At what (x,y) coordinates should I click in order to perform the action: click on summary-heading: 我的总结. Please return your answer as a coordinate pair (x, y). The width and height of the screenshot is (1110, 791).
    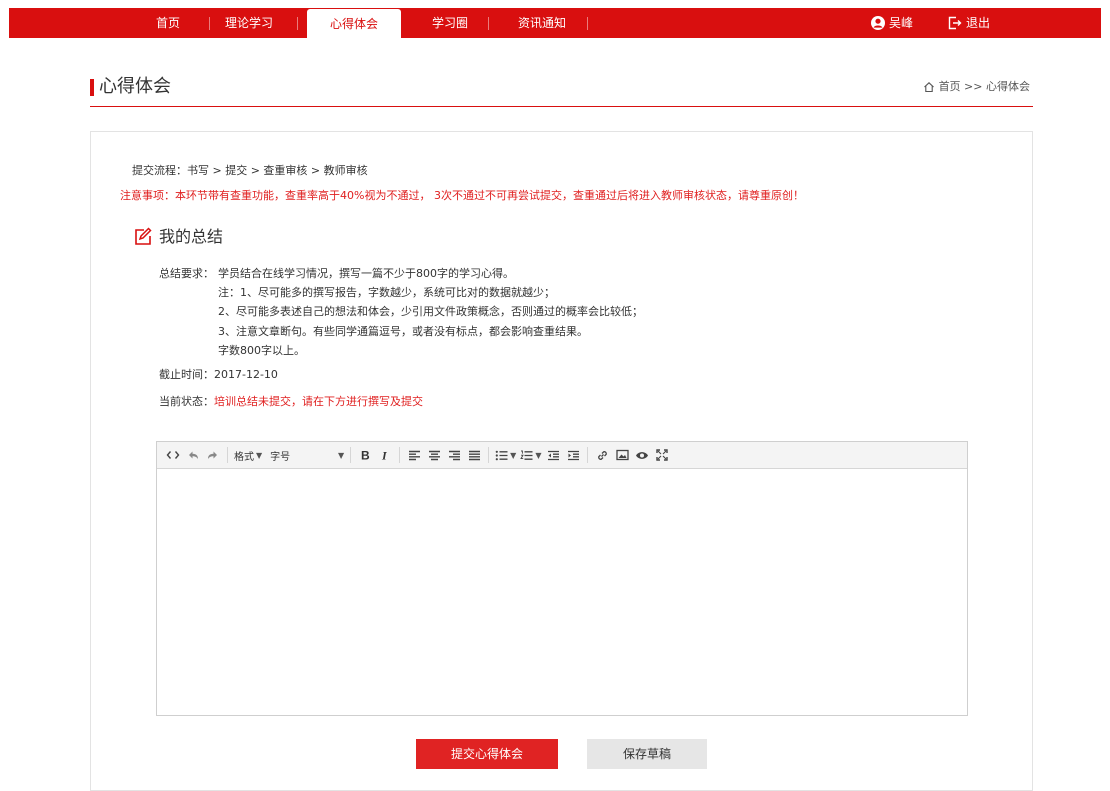
    Looking at the image, I should click on (178, 237).